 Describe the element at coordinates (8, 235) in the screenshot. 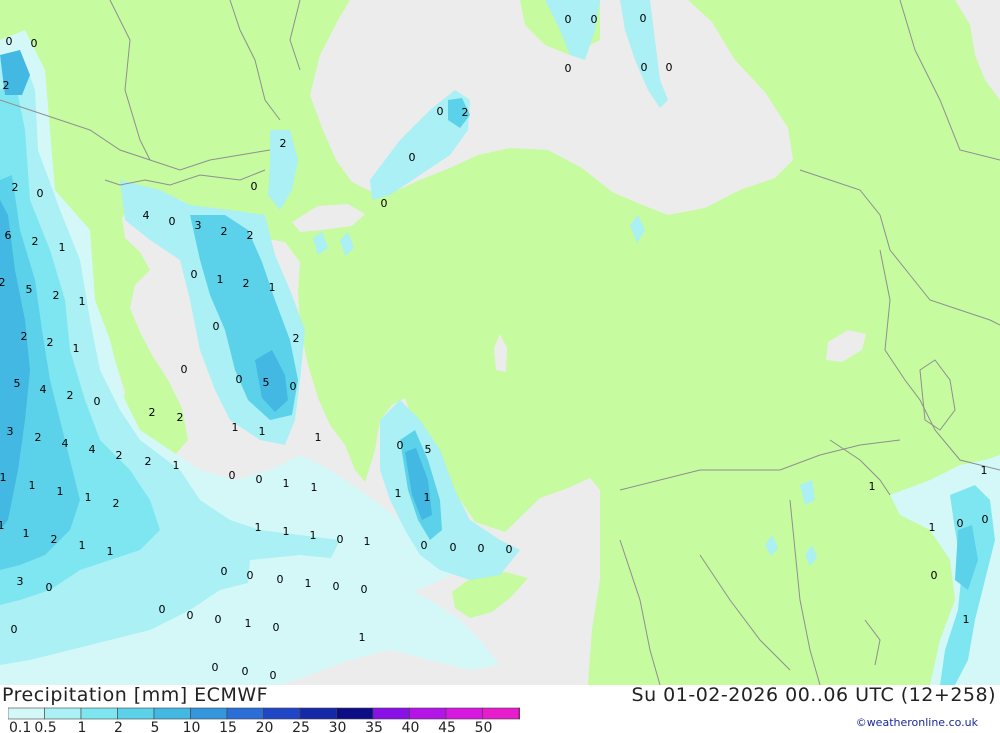

I see `precip-value-label: 6` at that location.